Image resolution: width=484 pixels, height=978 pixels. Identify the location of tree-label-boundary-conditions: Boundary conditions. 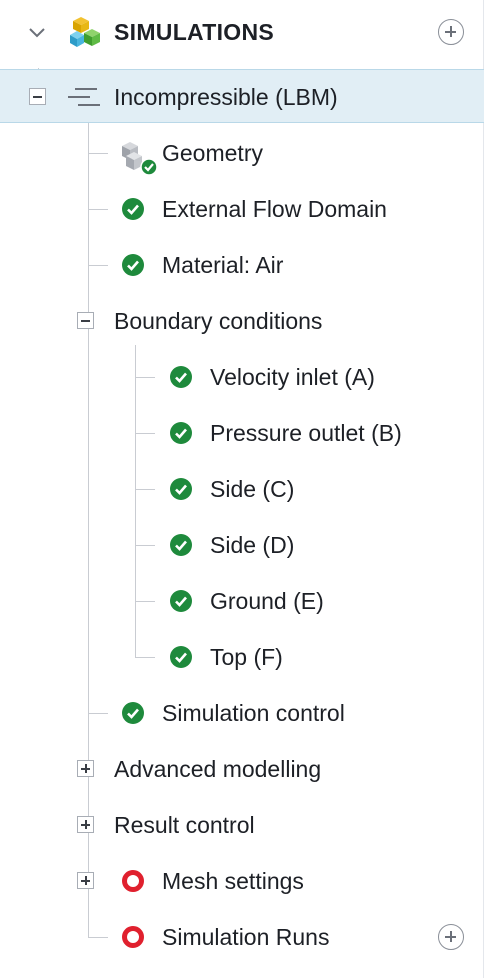
(218, 321).